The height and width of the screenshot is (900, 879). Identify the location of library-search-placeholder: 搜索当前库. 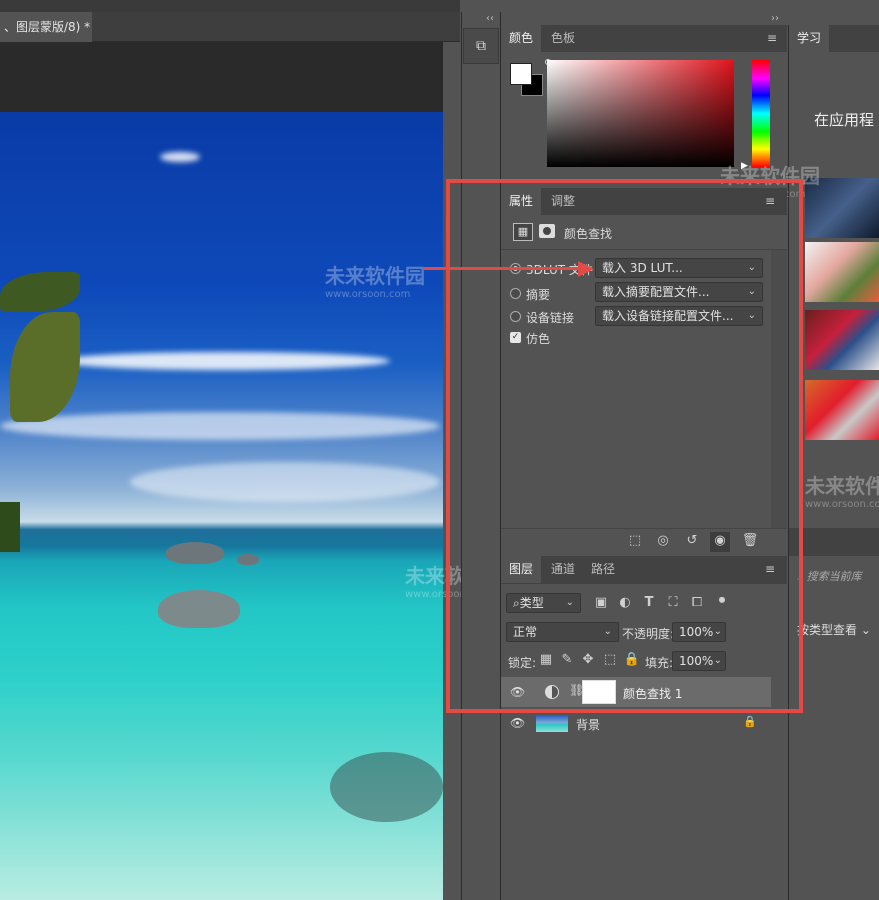
(834, 576).